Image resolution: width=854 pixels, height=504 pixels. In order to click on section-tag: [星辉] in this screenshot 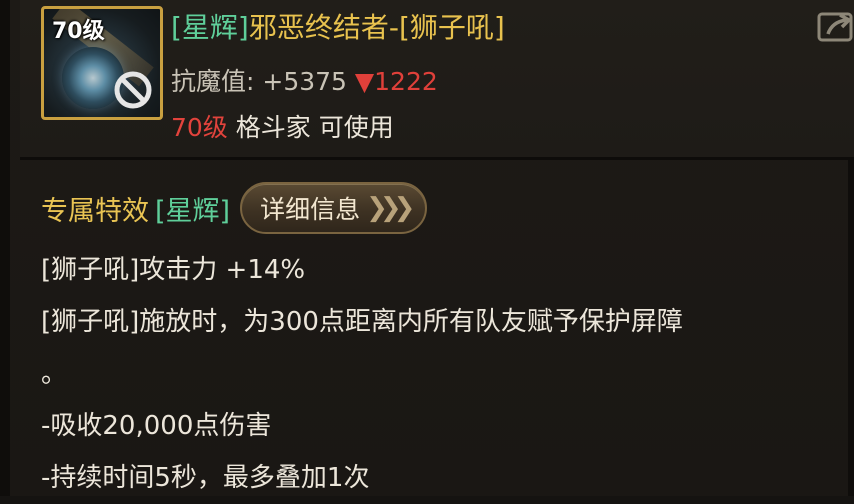, I will do `click(193, 211)`.